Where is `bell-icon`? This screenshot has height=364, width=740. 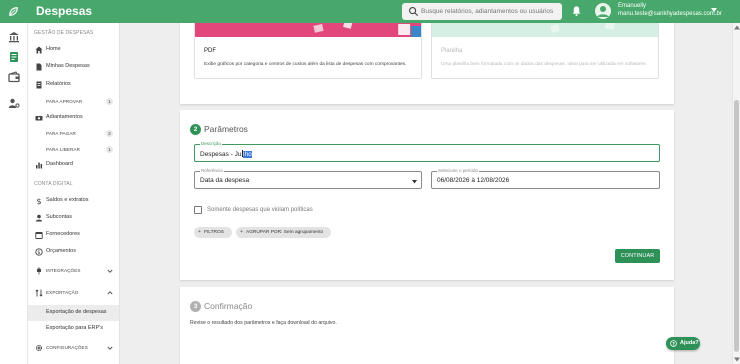
bell-icon is located at coordinates (576, 11).